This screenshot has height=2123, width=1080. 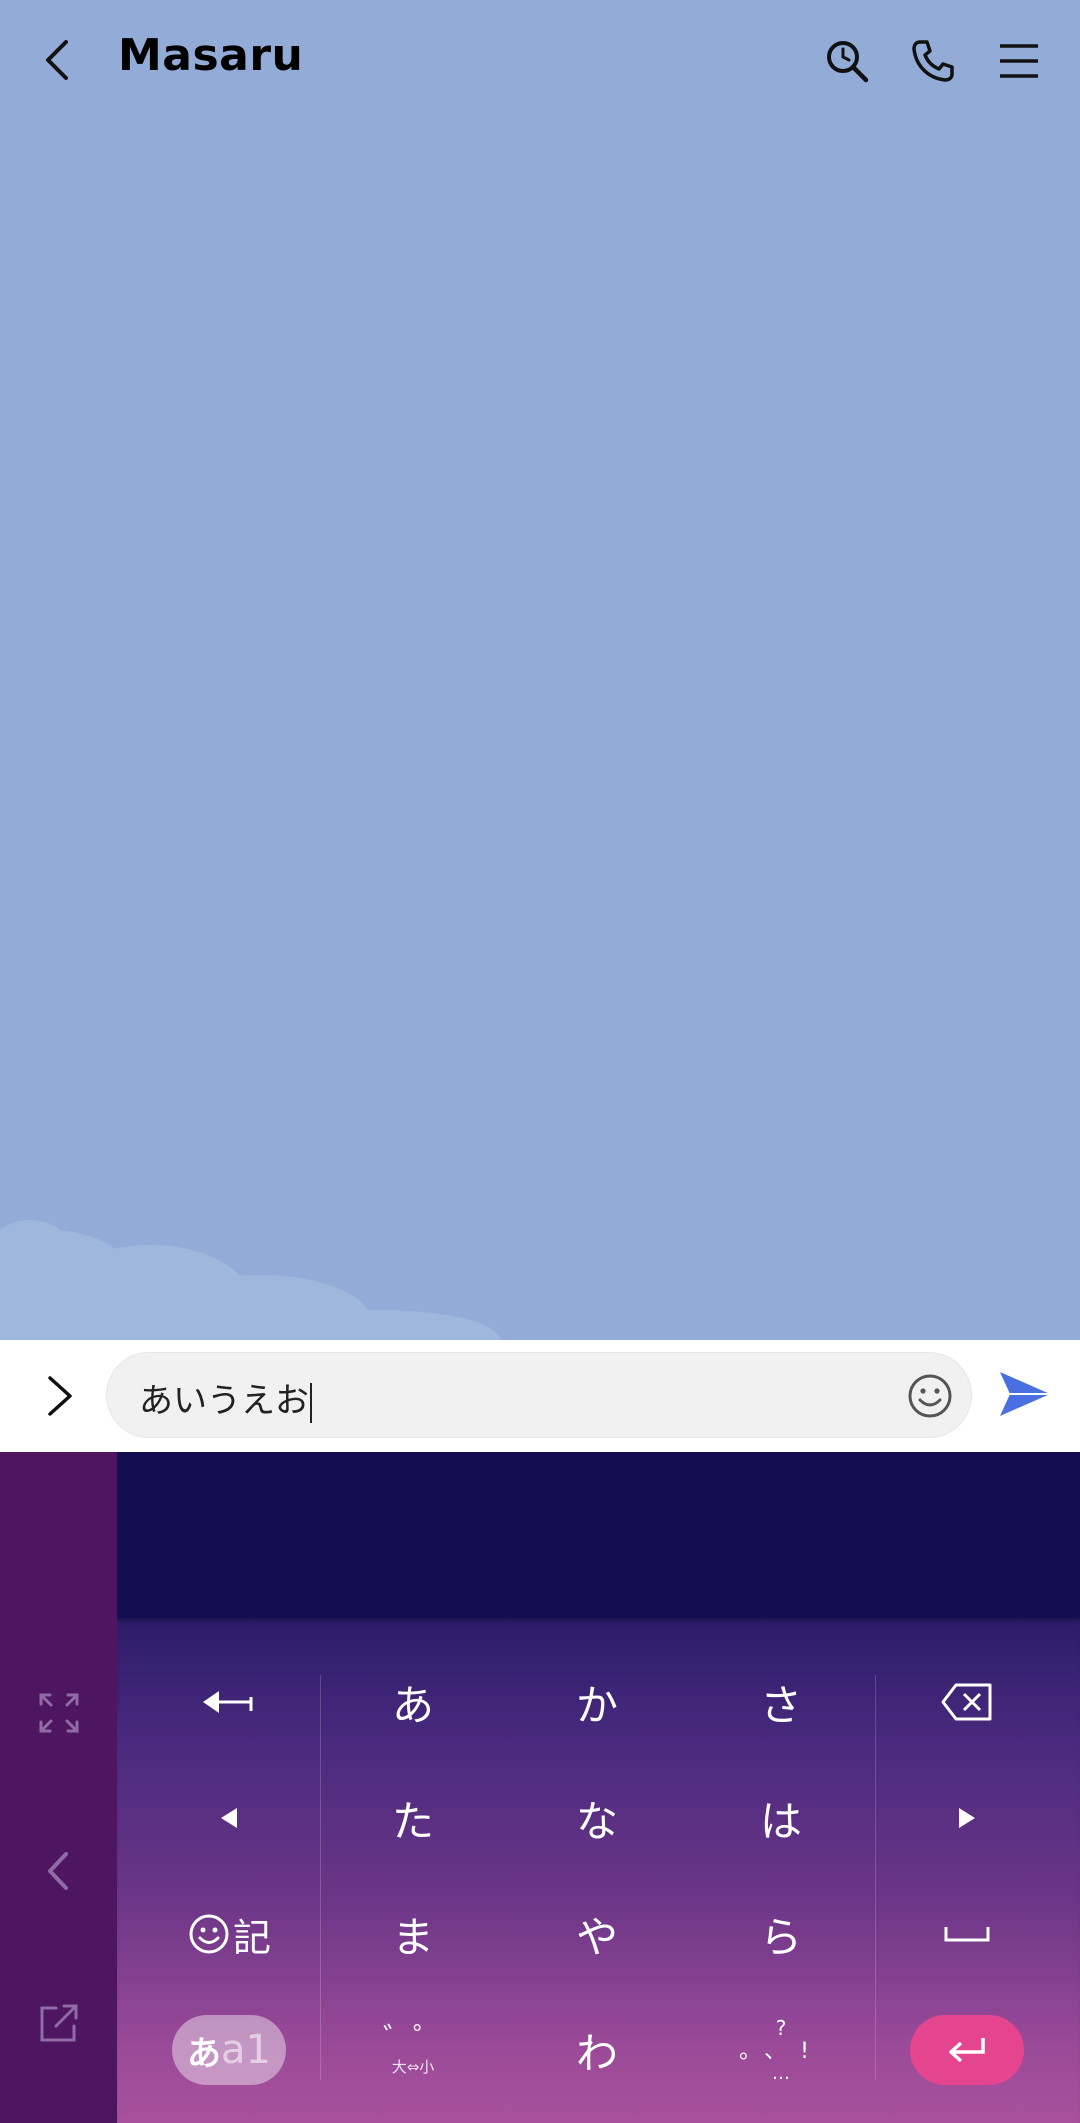 I want to click on send-button, so click(x=1024, y=1394).